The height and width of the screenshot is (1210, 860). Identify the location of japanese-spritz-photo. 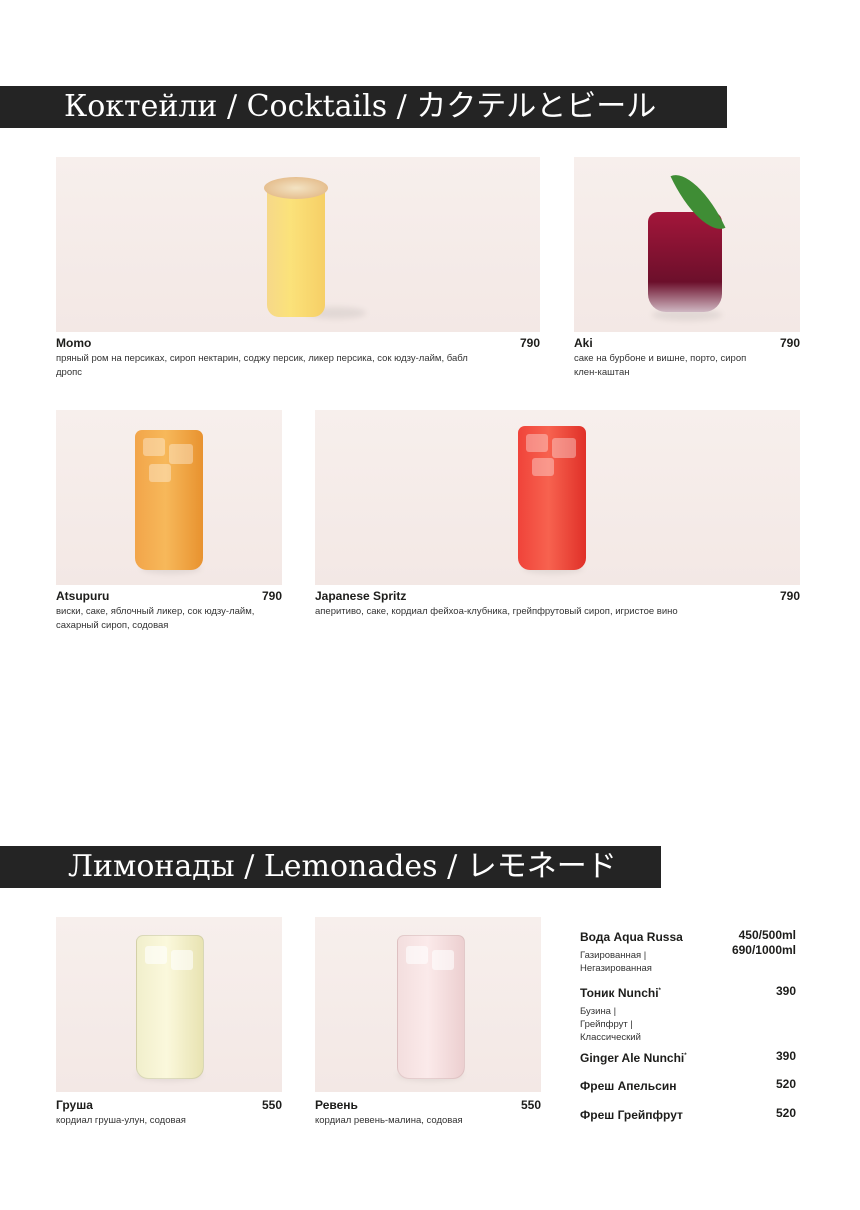
(557, 497).